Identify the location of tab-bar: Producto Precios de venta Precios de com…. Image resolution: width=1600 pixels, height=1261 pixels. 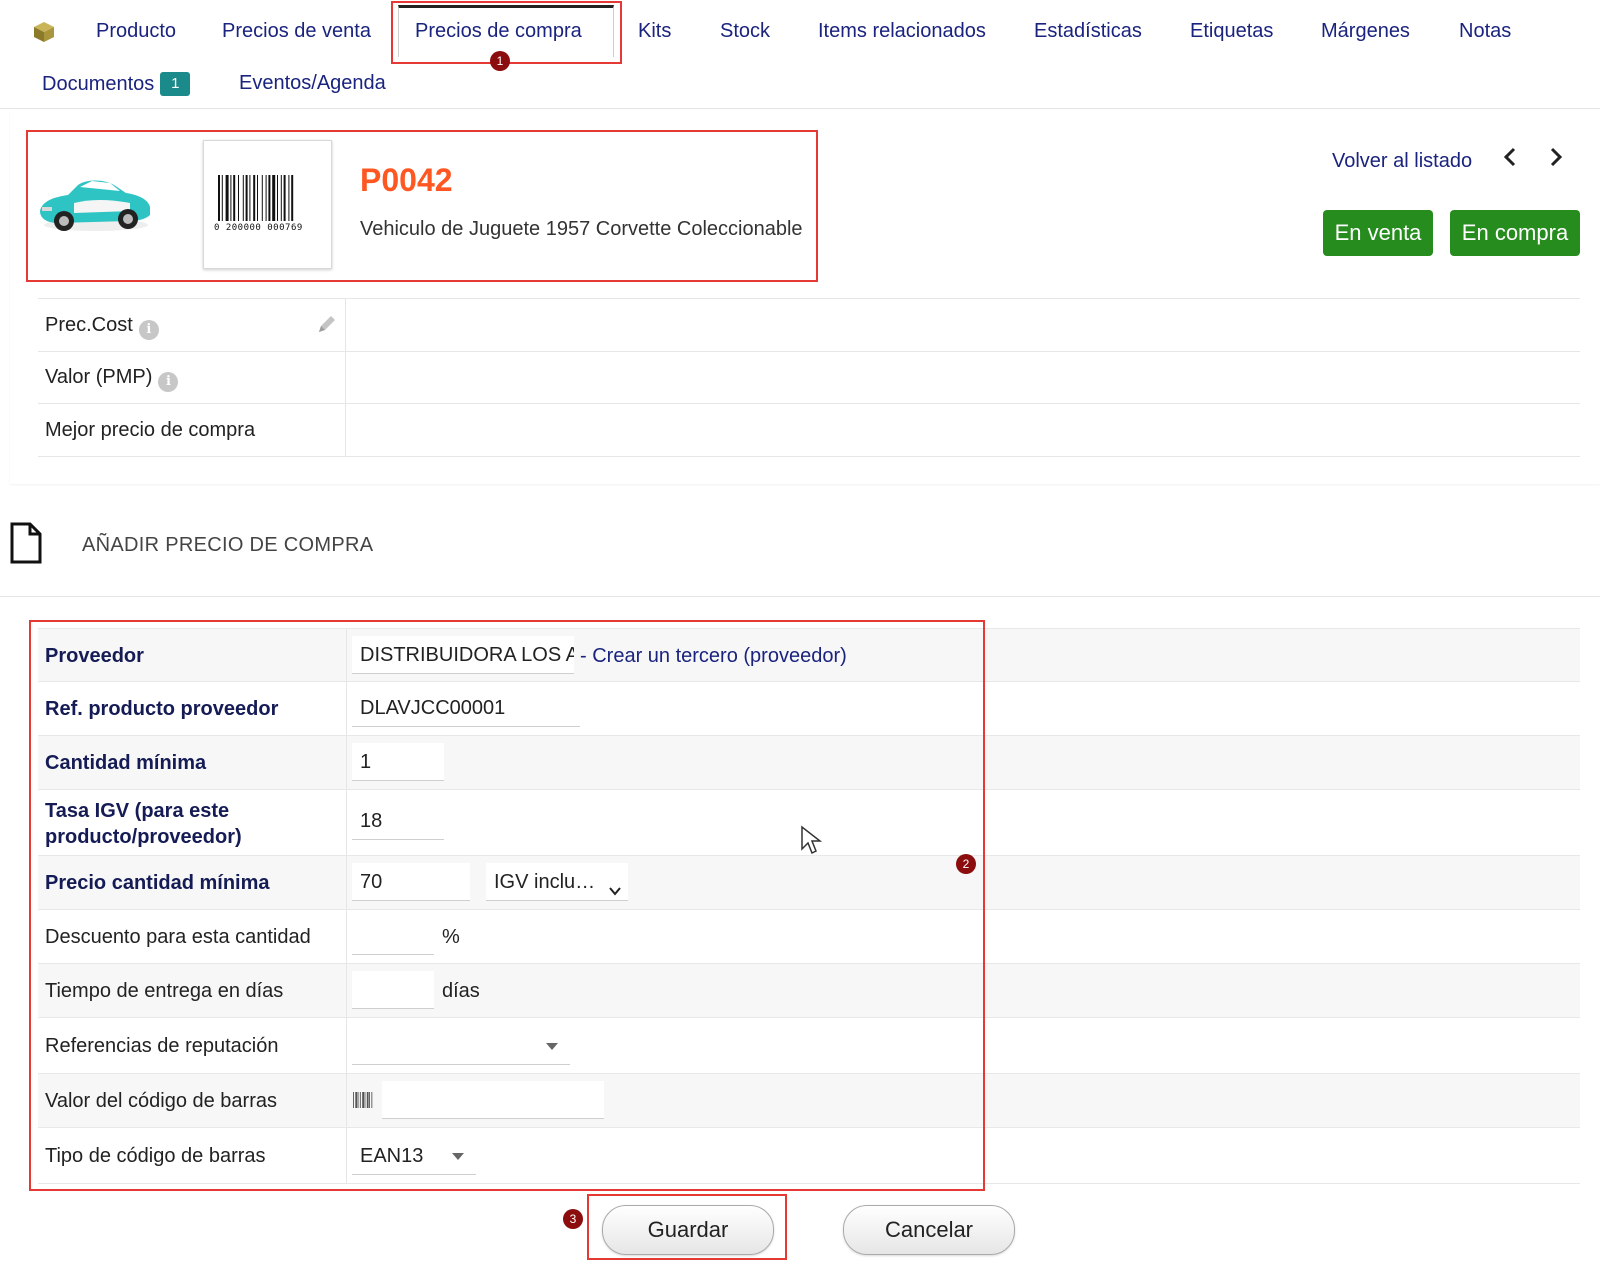
(800, 54).